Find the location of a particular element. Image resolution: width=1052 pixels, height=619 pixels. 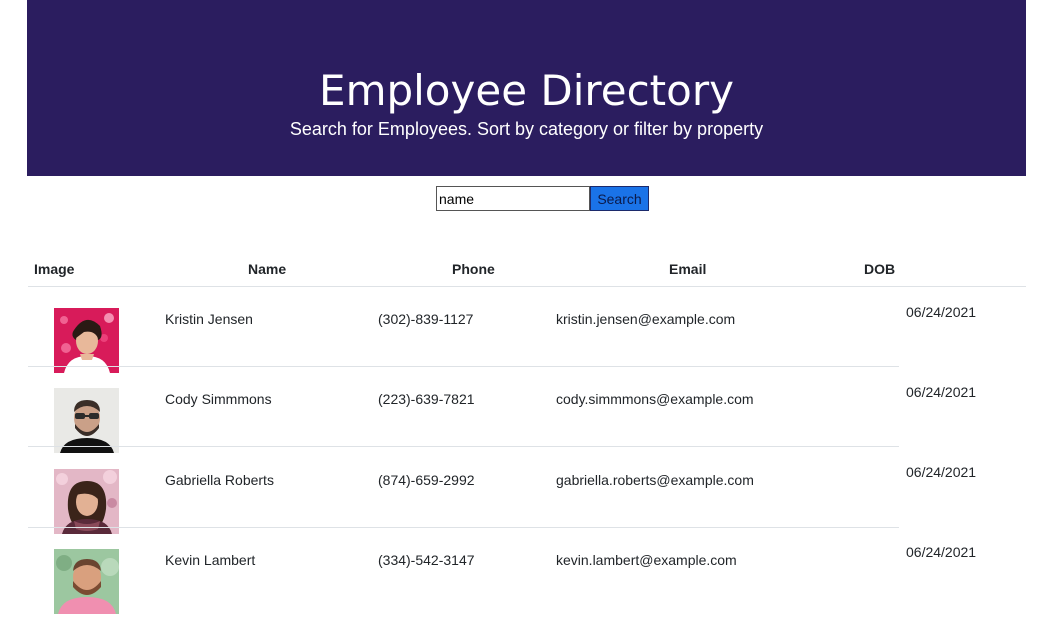

employee-name: Kristin Jensen is located at coordinates (209, 319).